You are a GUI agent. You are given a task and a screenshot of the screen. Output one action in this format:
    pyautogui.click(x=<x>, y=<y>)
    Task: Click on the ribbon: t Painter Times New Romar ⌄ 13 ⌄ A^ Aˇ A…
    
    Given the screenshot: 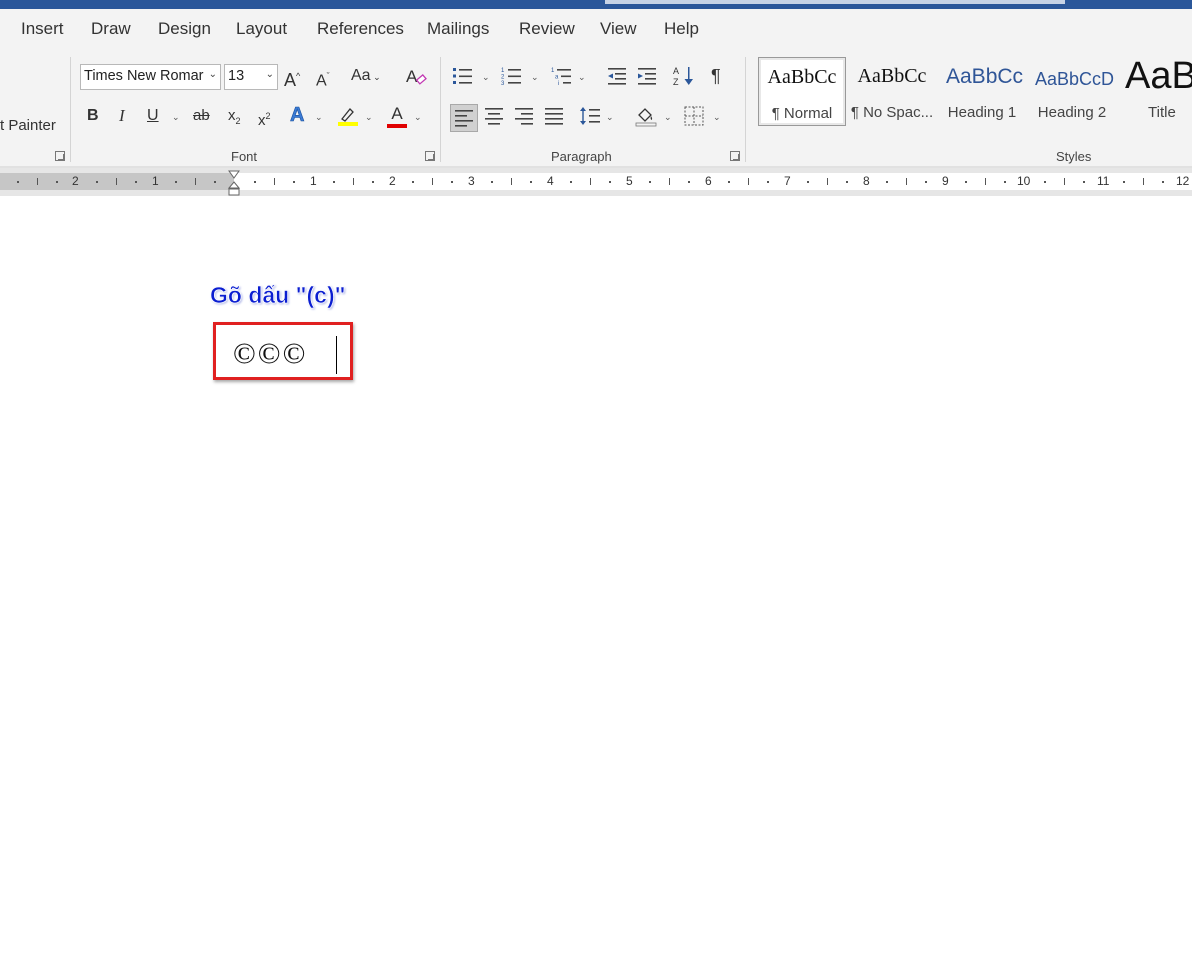 What is the action you would take?
    pyautogui.click(x=596, y=109)
    